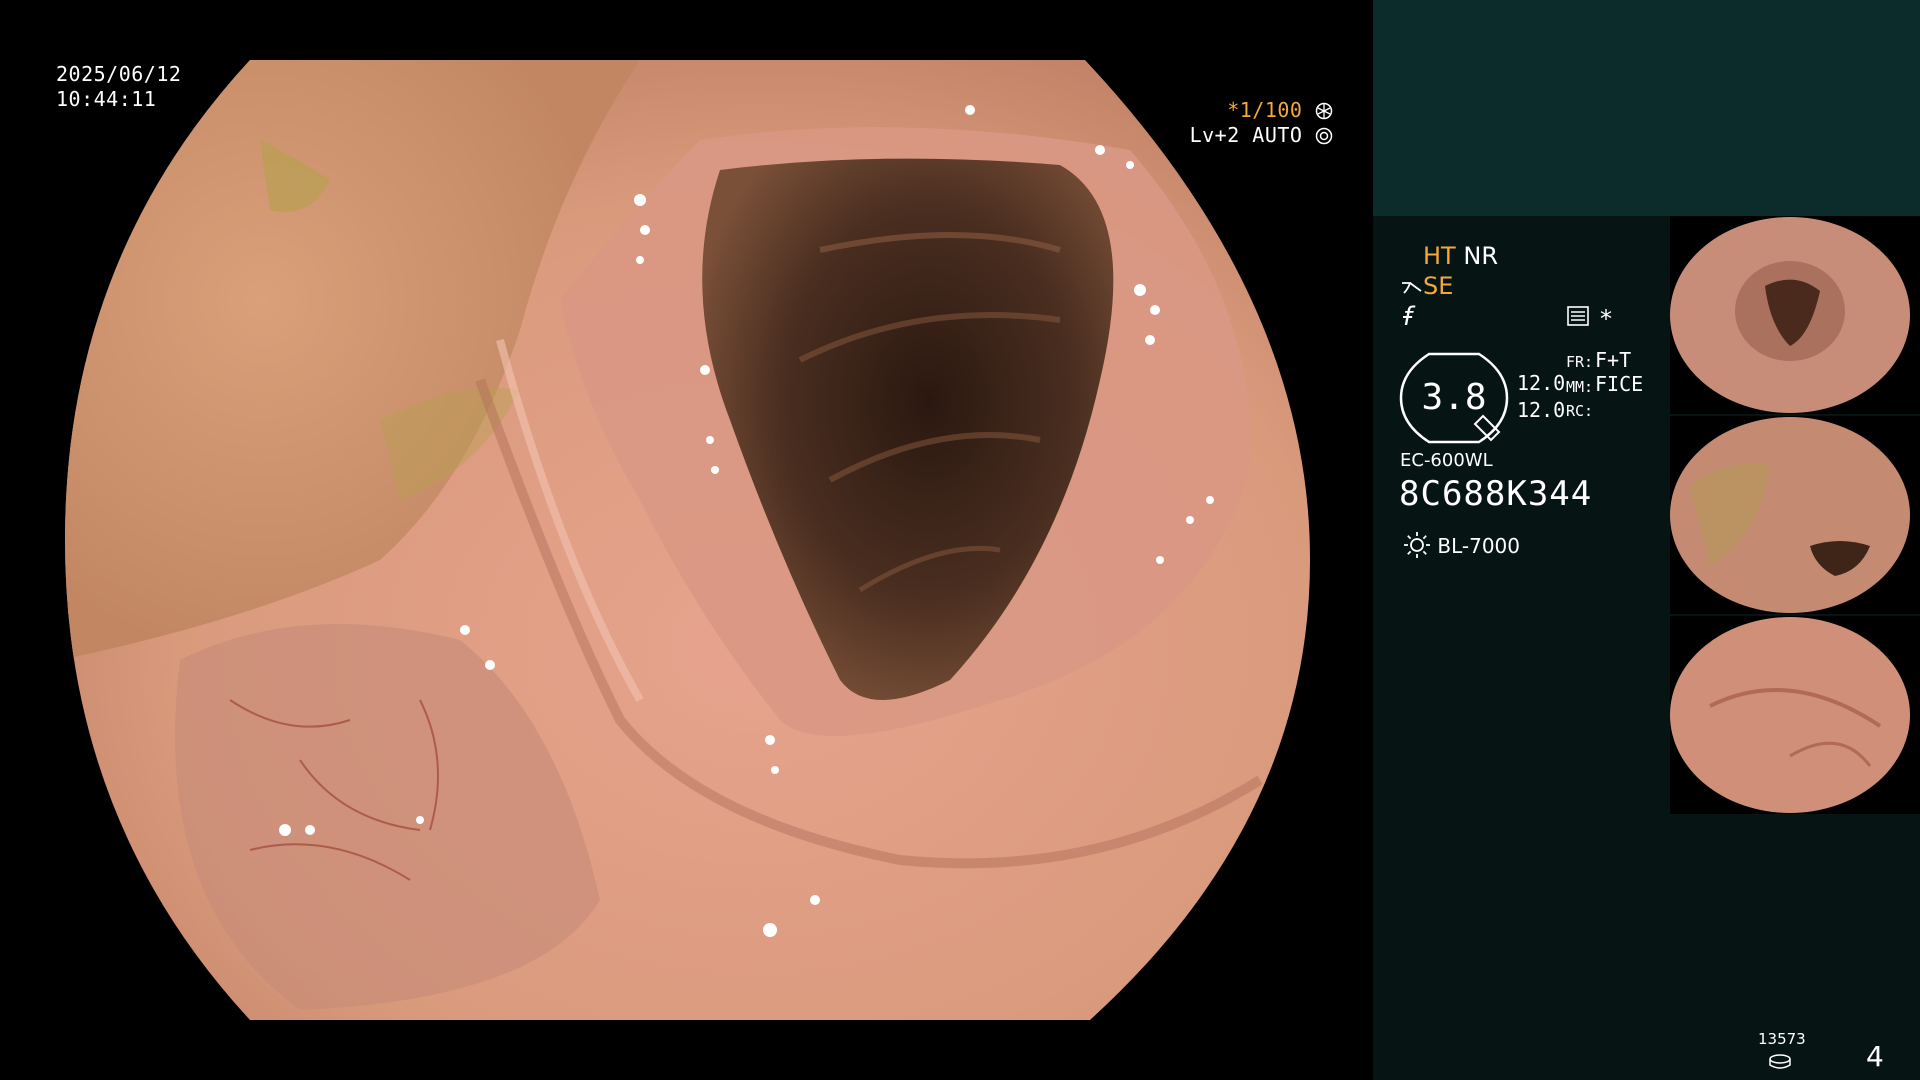 The height and width of the screenshot is (1080, 1920). I want to click on info-panel-header, so click(1646, 108).